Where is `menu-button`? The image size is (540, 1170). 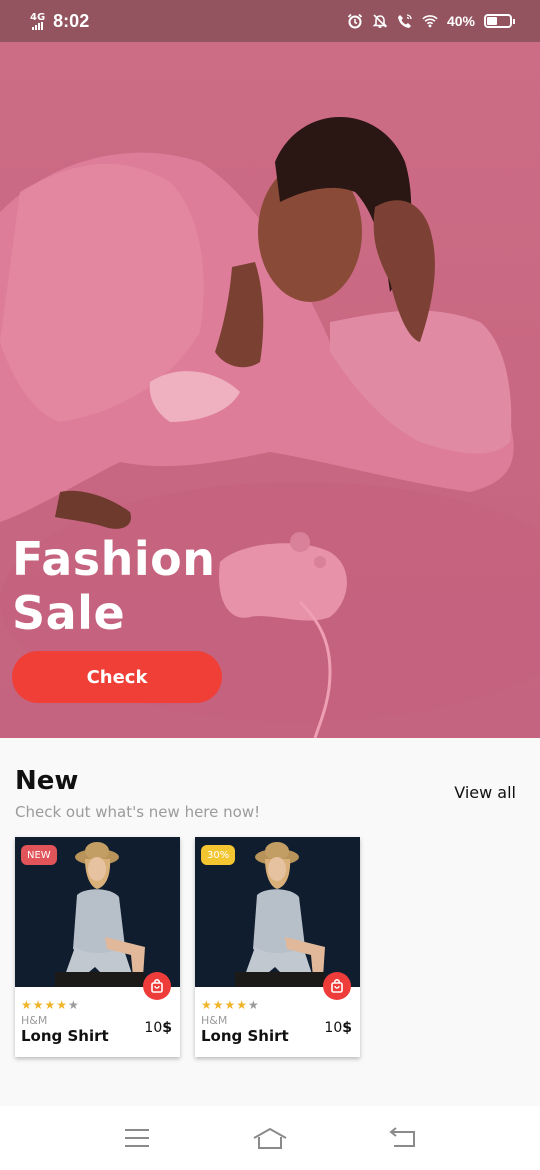
menu-button is located at coordinates (137, 1138).